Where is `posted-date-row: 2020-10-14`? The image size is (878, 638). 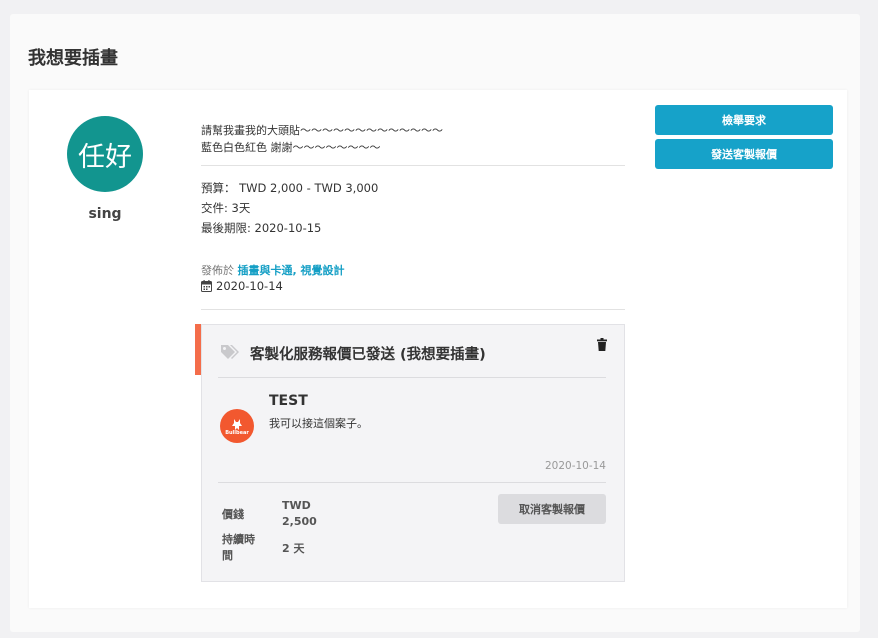
posted-date-row: 2020-10-14 is located at coordinates (242, 286).